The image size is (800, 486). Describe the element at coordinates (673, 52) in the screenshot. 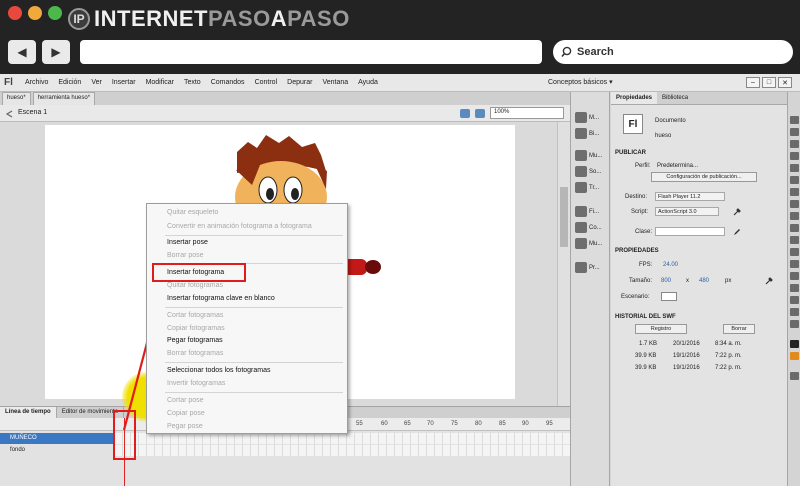

I see `search-box: Search` at that location.